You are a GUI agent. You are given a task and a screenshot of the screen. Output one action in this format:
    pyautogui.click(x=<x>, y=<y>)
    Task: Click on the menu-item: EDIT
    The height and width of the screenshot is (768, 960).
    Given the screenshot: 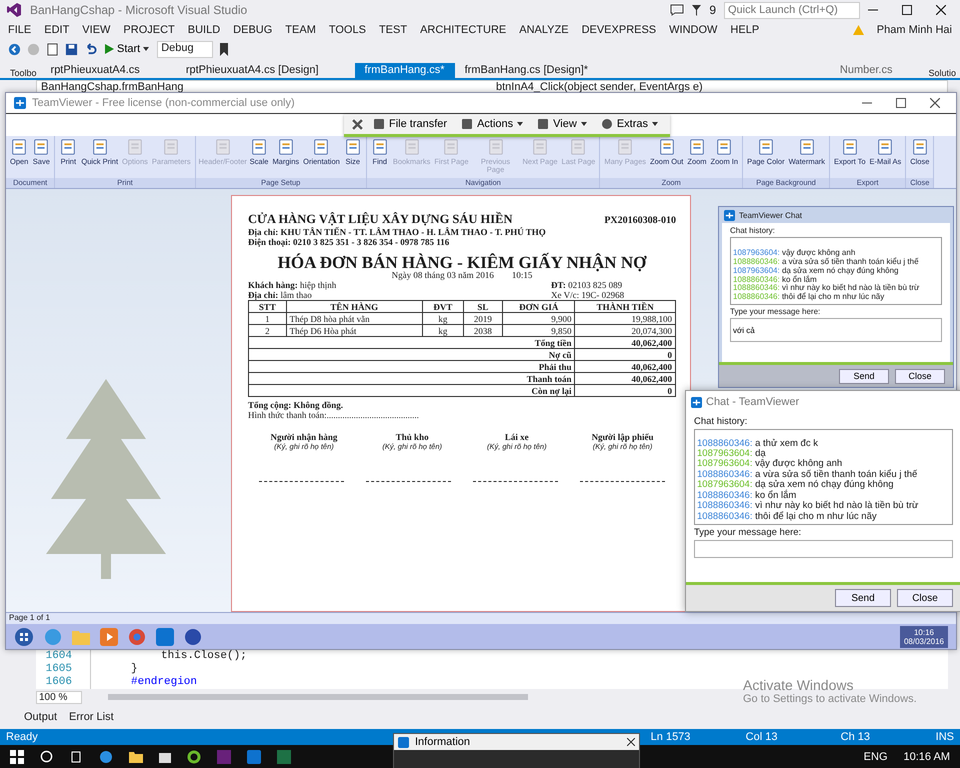 What is the action you would take?
    pyautogui.click(x=57, y=30)
    